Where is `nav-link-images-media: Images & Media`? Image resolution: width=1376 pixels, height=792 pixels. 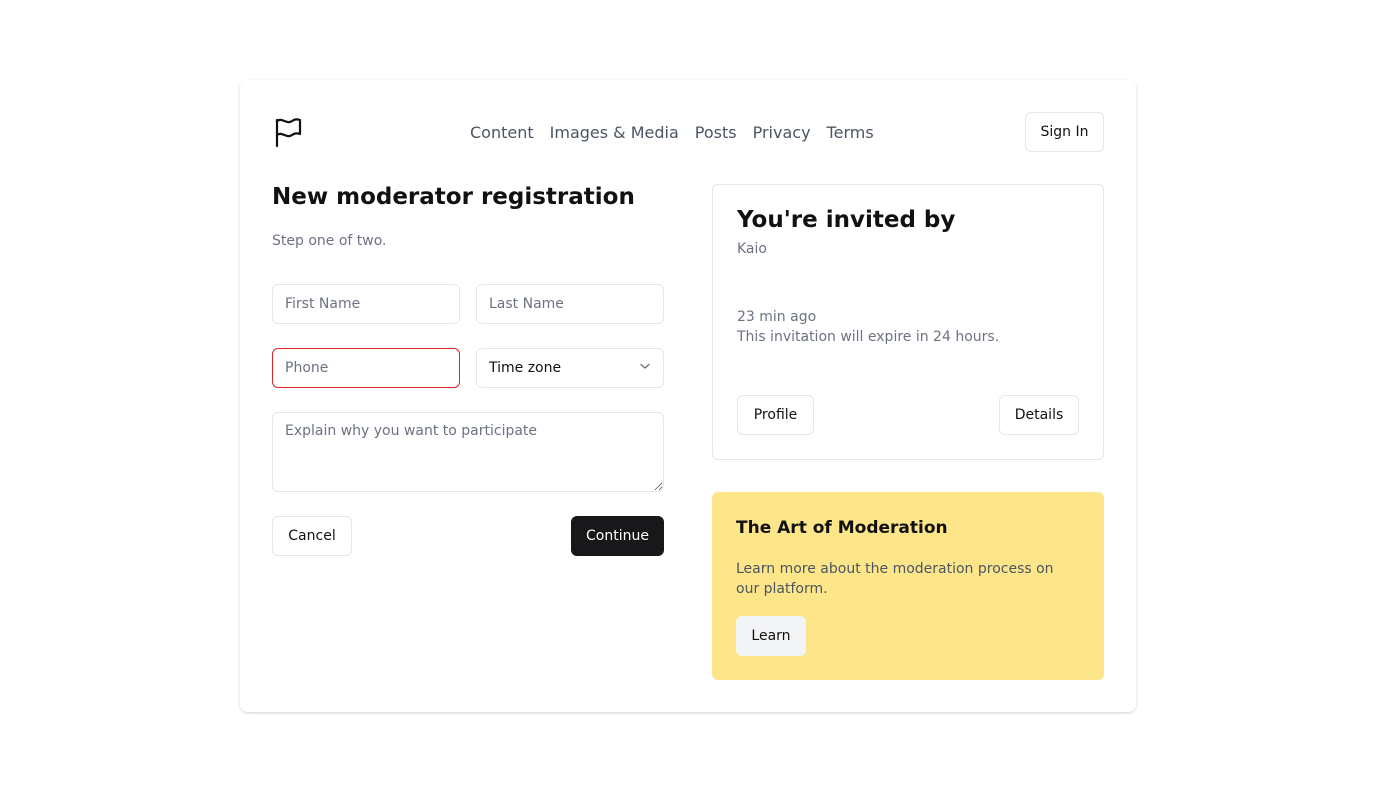
nav-link-images-media: Images & Media is located at coordinates (614, 132).